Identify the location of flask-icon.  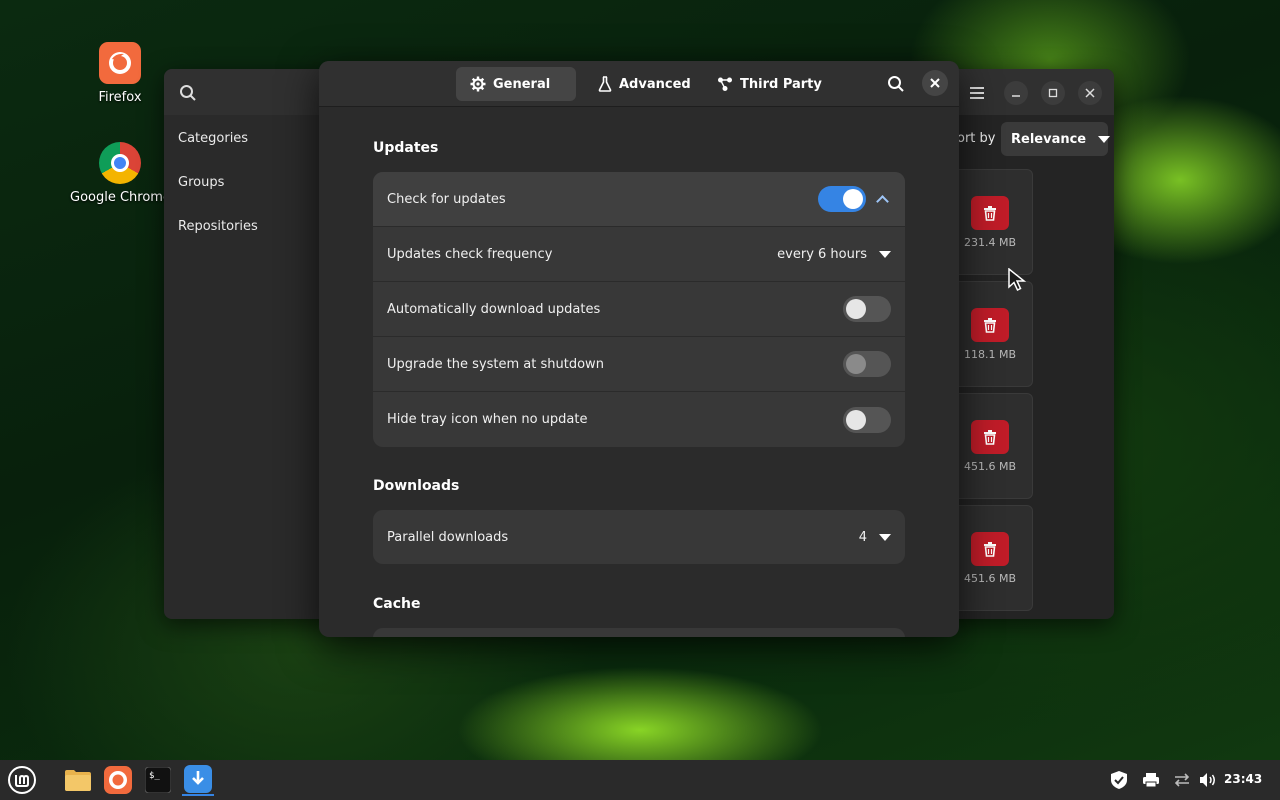
(605, 84).